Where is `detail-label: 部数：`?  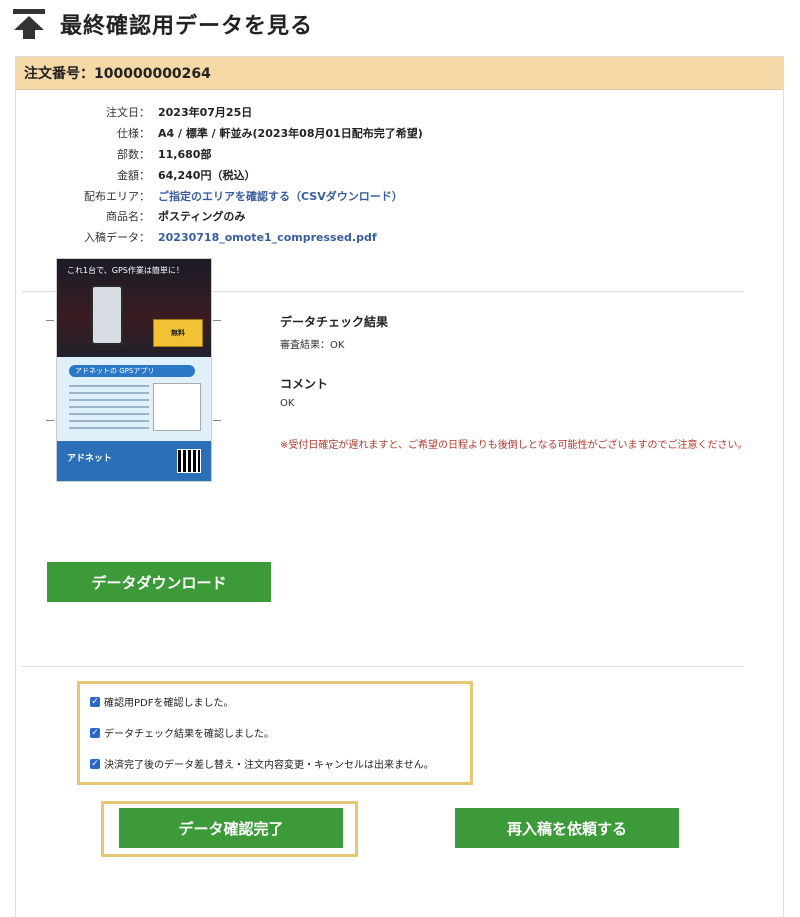 detail-label: 部数： is located at coordinates (133, 154).